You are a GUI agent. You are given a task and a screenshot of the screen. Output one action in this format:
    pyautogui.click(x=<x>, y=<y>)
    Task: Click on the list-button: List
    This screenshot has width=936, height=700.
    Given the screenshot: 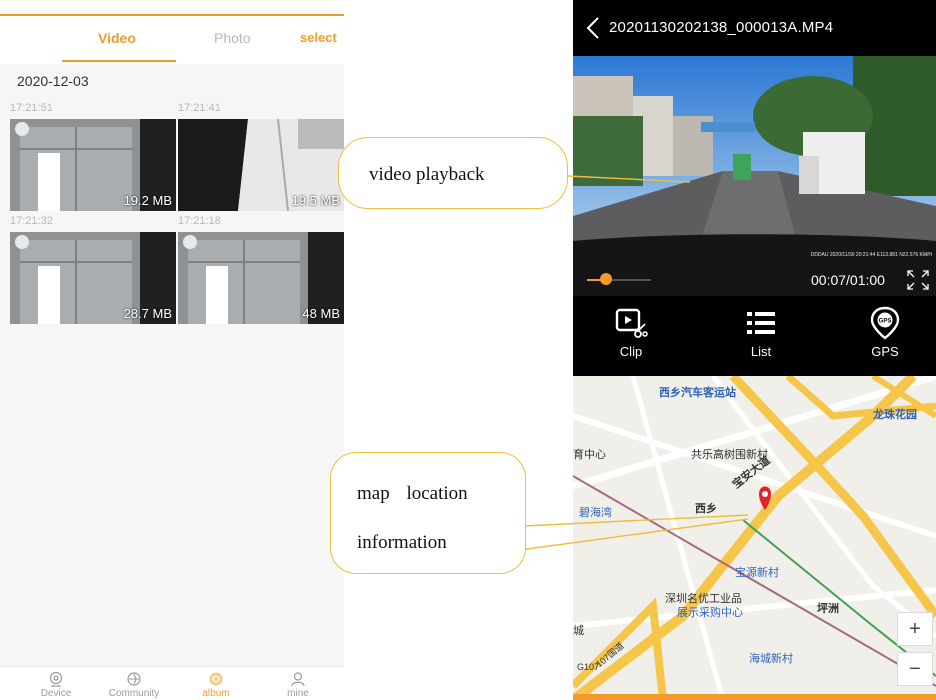 What is the action you would take?
    pyautogui.click(x=761, y=332)
    